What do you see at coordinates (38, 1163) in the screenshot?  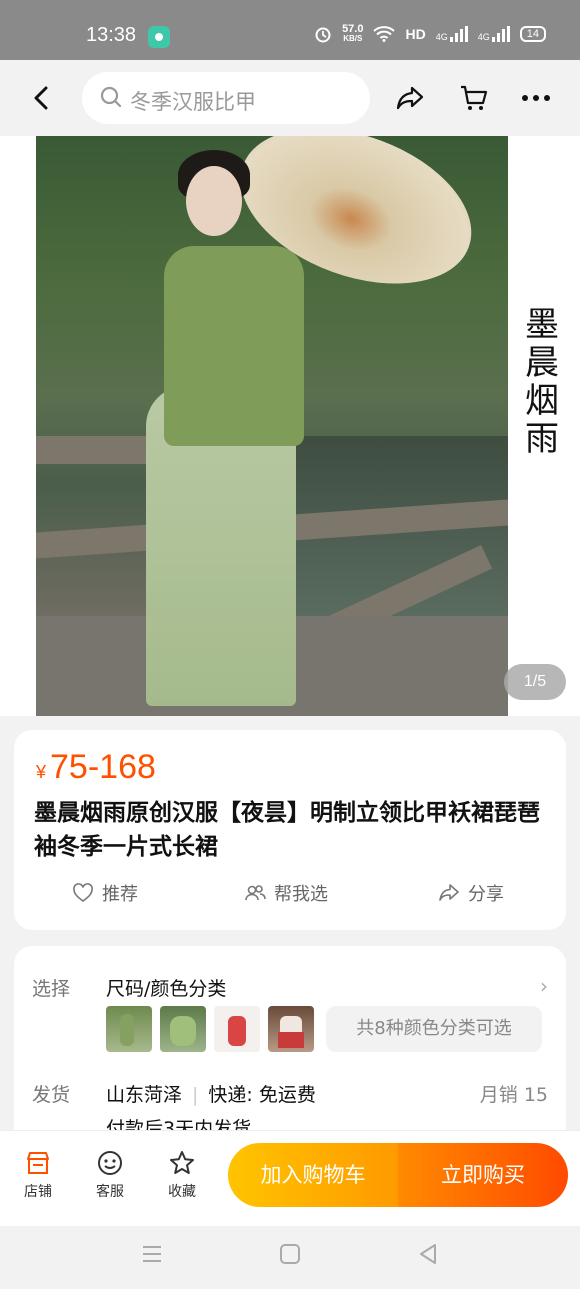 I see `store-icon` at bounding box center [38, 1163].